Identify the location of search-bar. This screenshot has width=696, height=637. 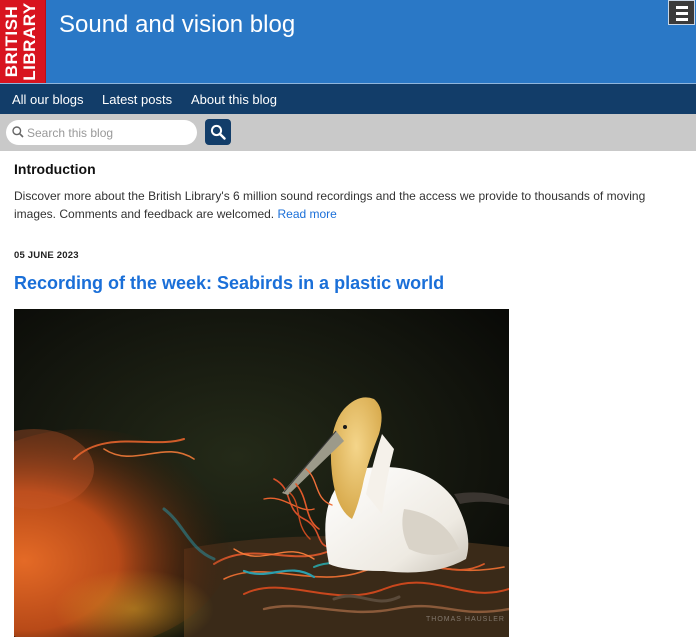
(348, 132).